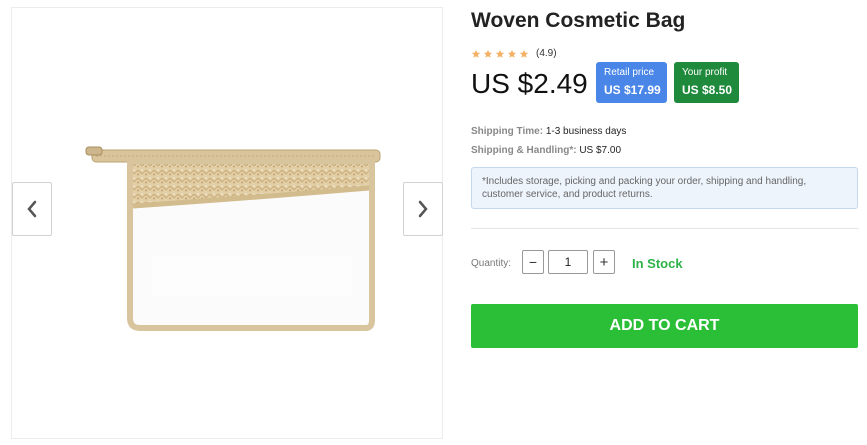 The image size is (867, 445). What do you see at coordinates (664, 326) in the screenshot?
I see `add-to-cart-button: ADD TO CART` at bounding box center [664, 326].